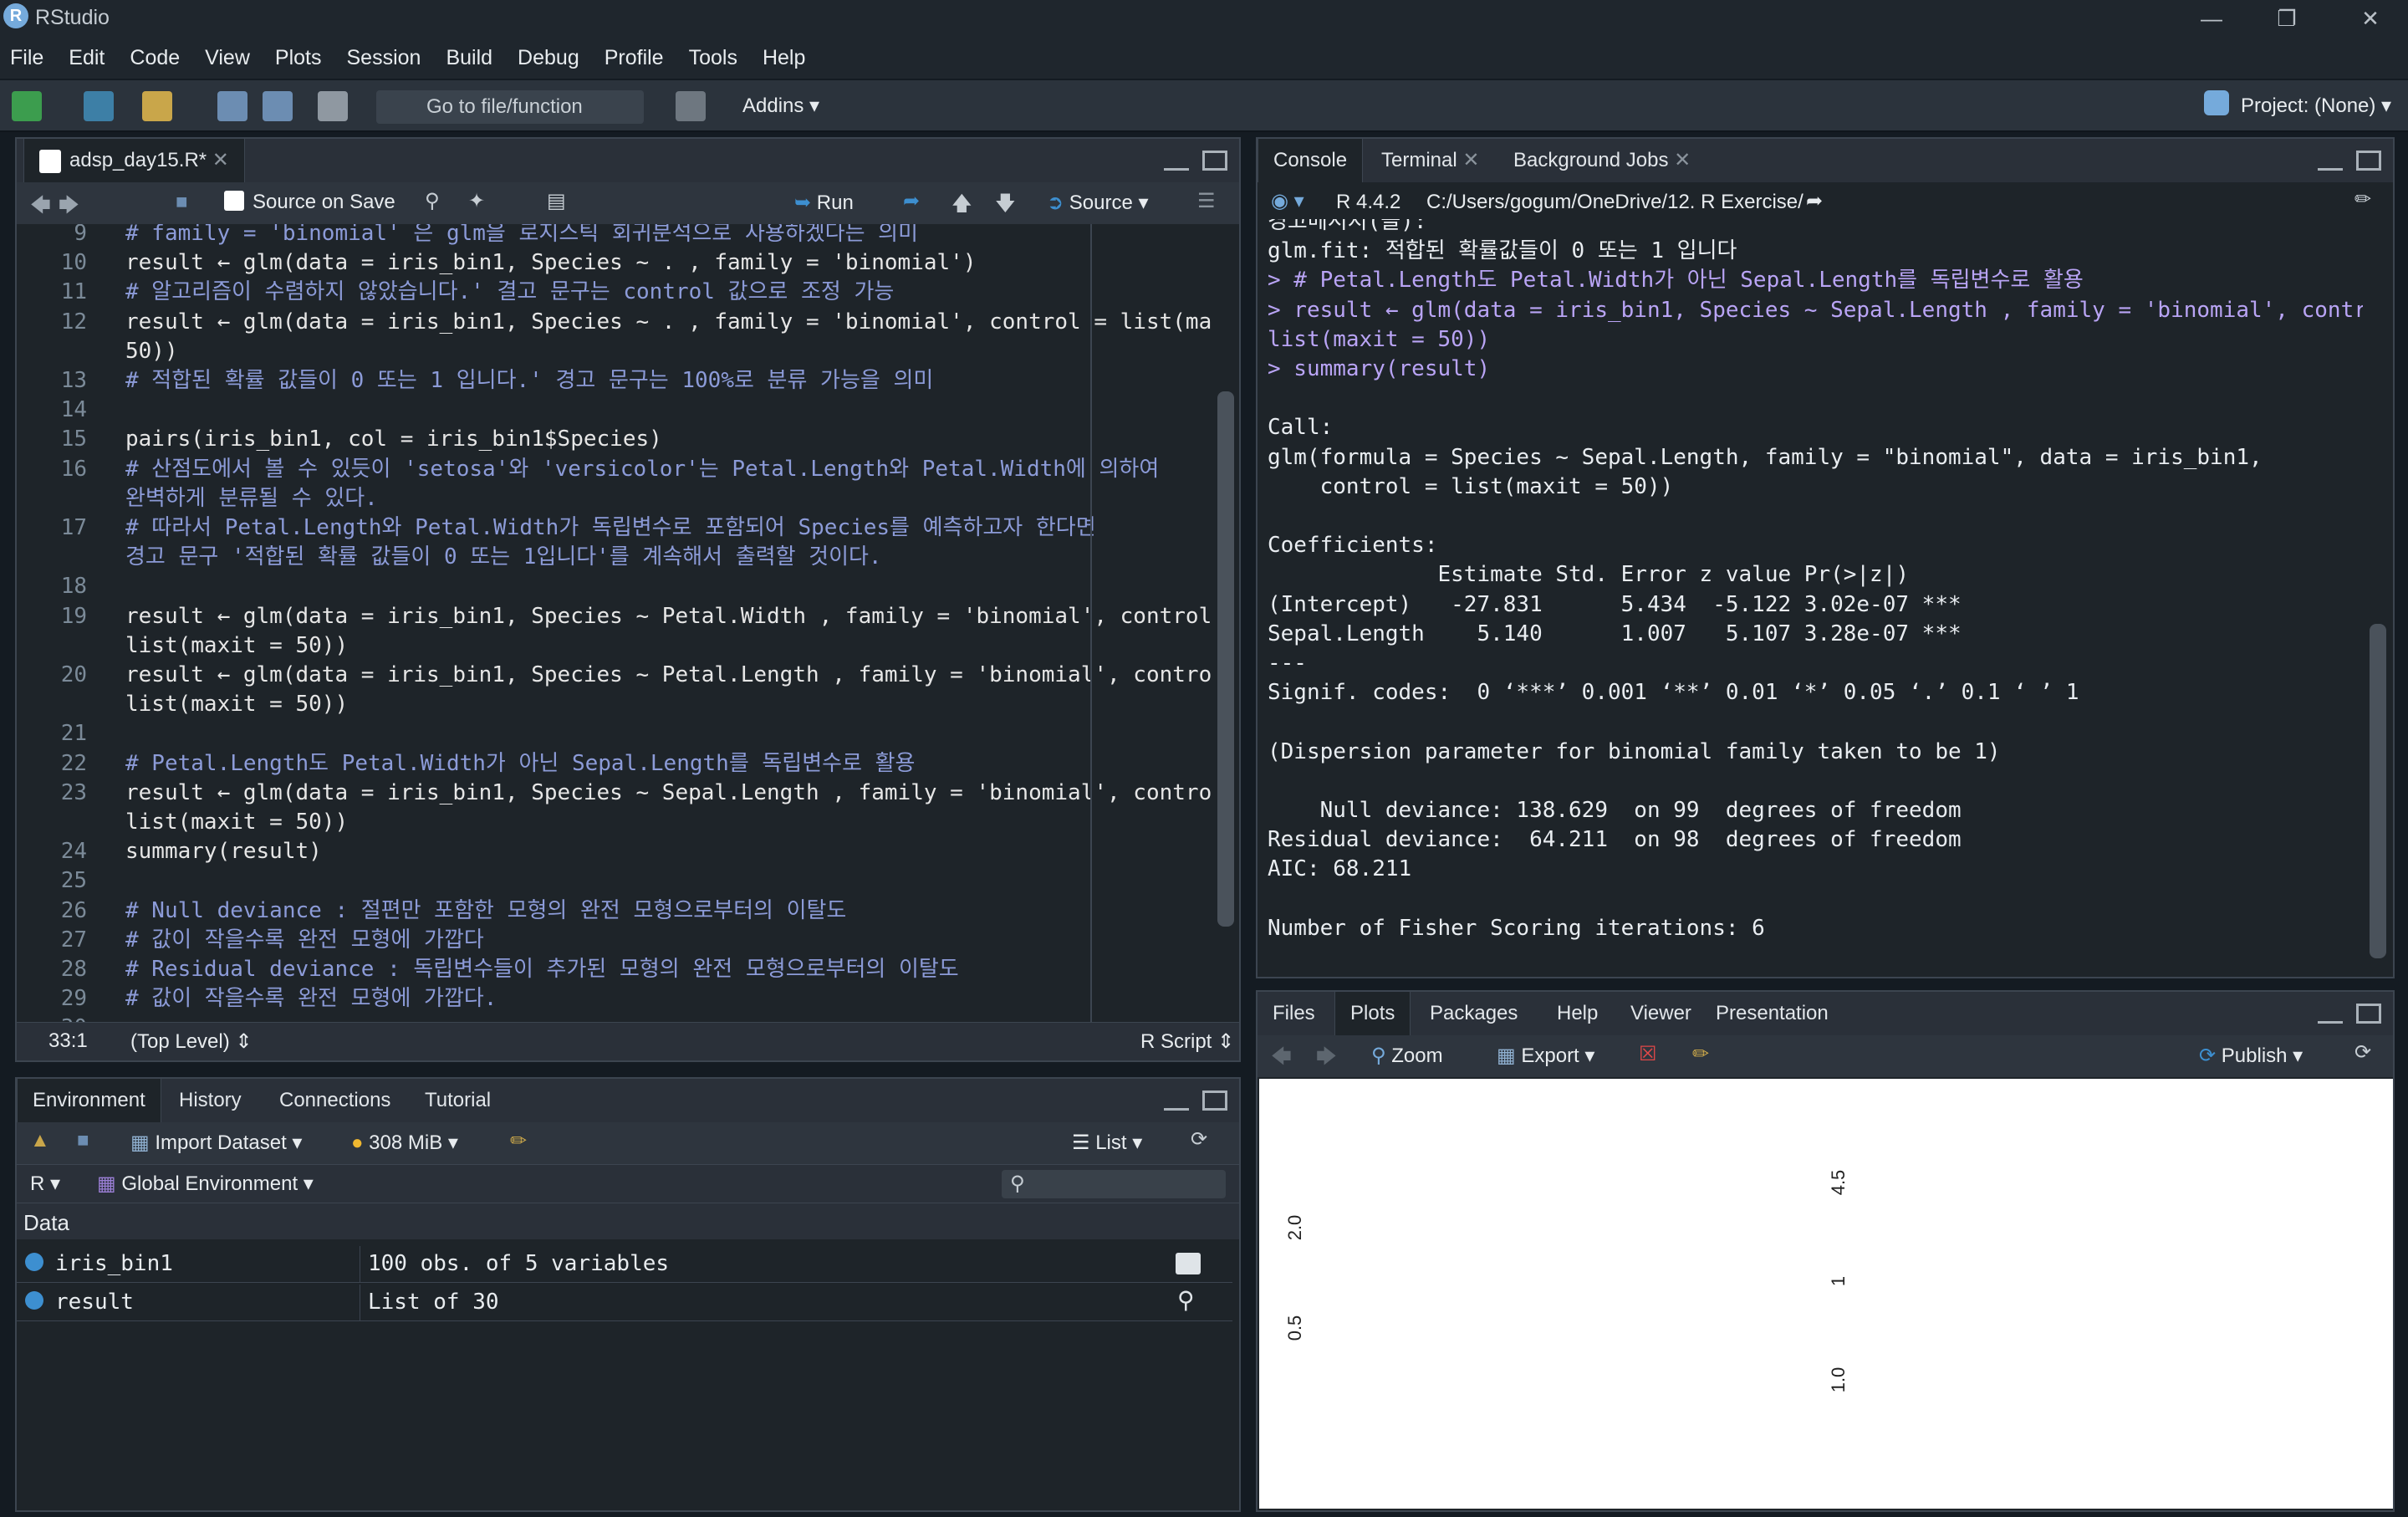 The width and height of the screenshot is (2408, 1517). What do you see at coordinates (784, 58) in the screenshot?
I see `menu-help: Help` at bounding box center [784, 58].